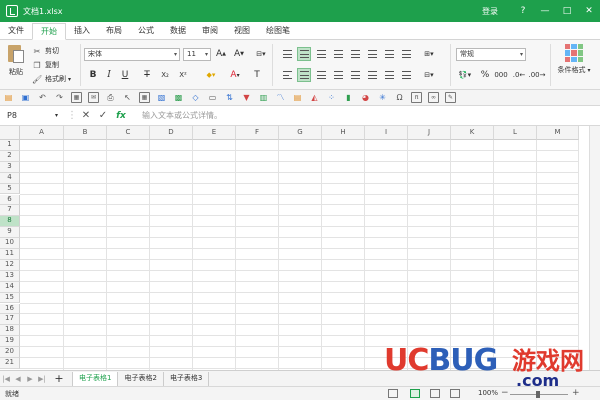 This screenshot has height=400, width=600. I want to click on column-header: J, so click(429, 133).